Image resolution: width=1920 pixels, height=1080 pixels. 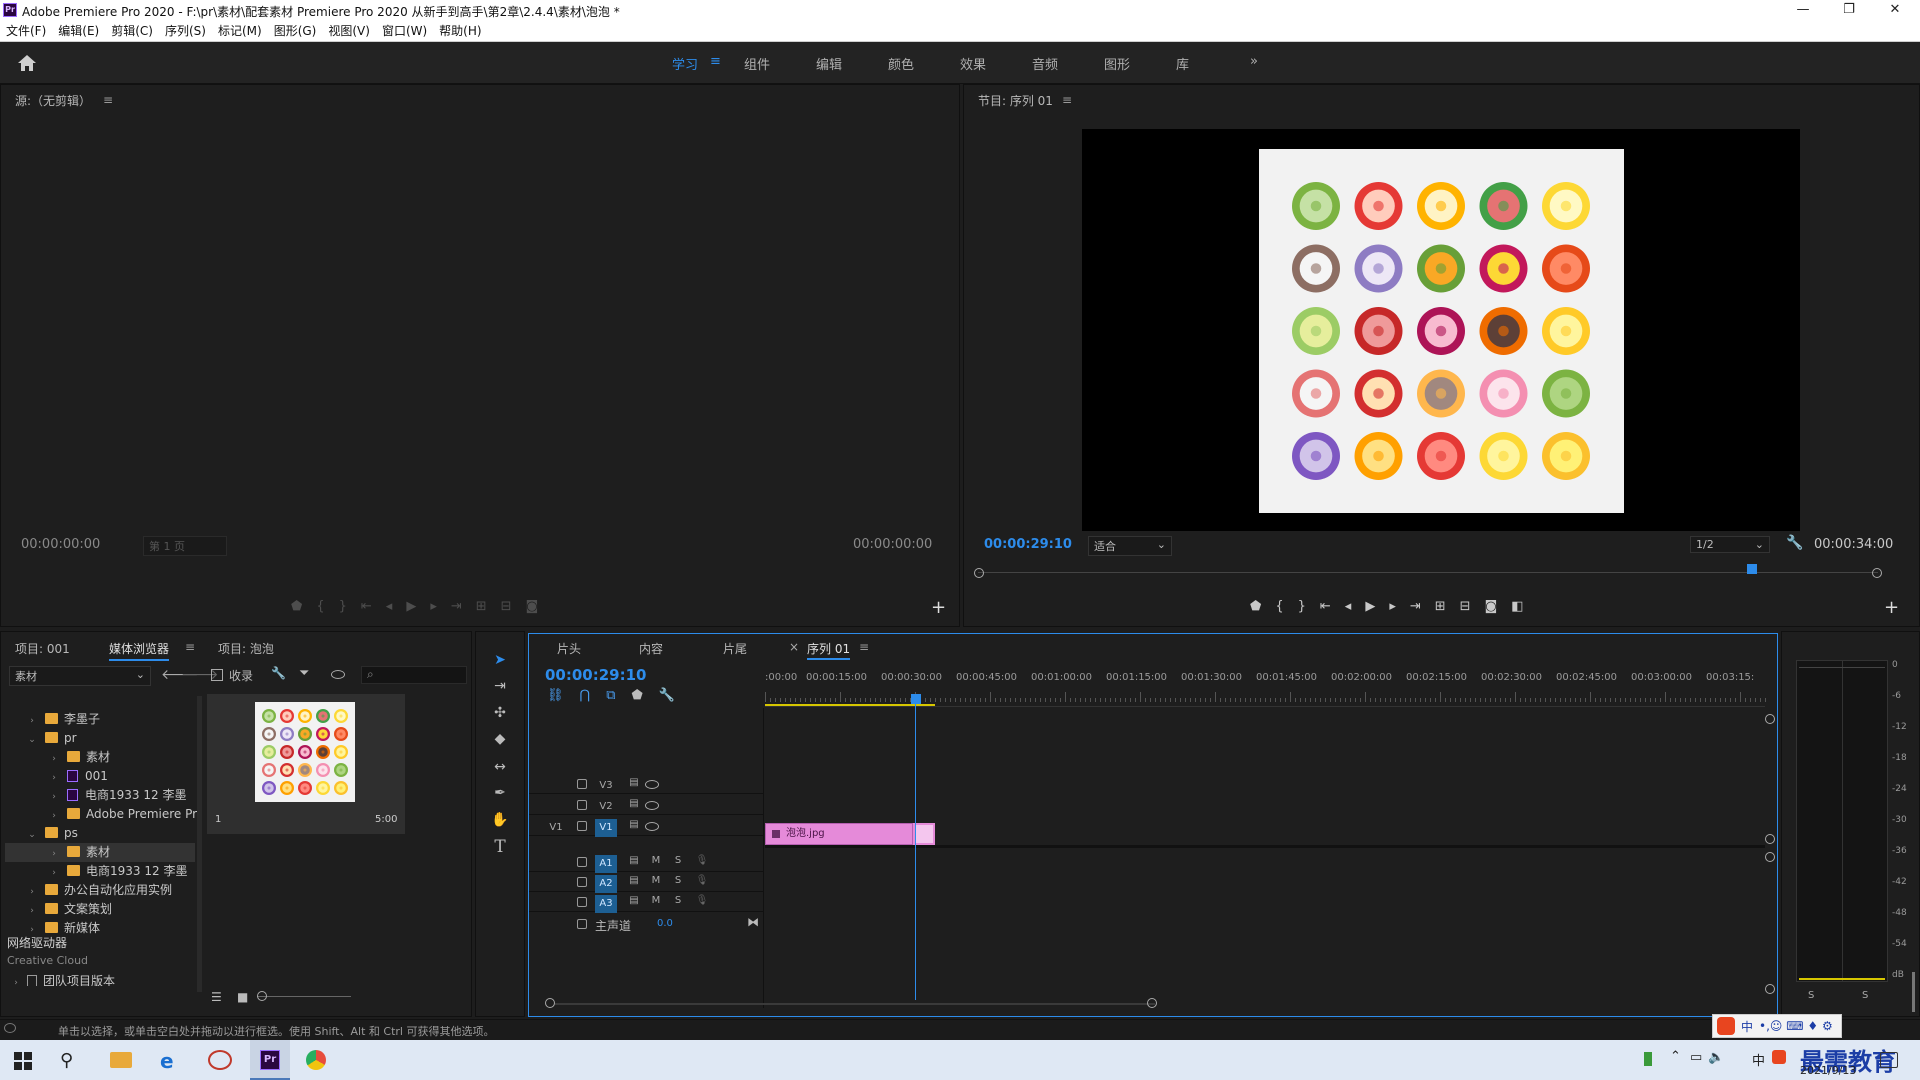 What do you see at coordinates (1370, 609) in the screenshot?
I see `play-icon: ▶` at bounding box center [1370, 609].